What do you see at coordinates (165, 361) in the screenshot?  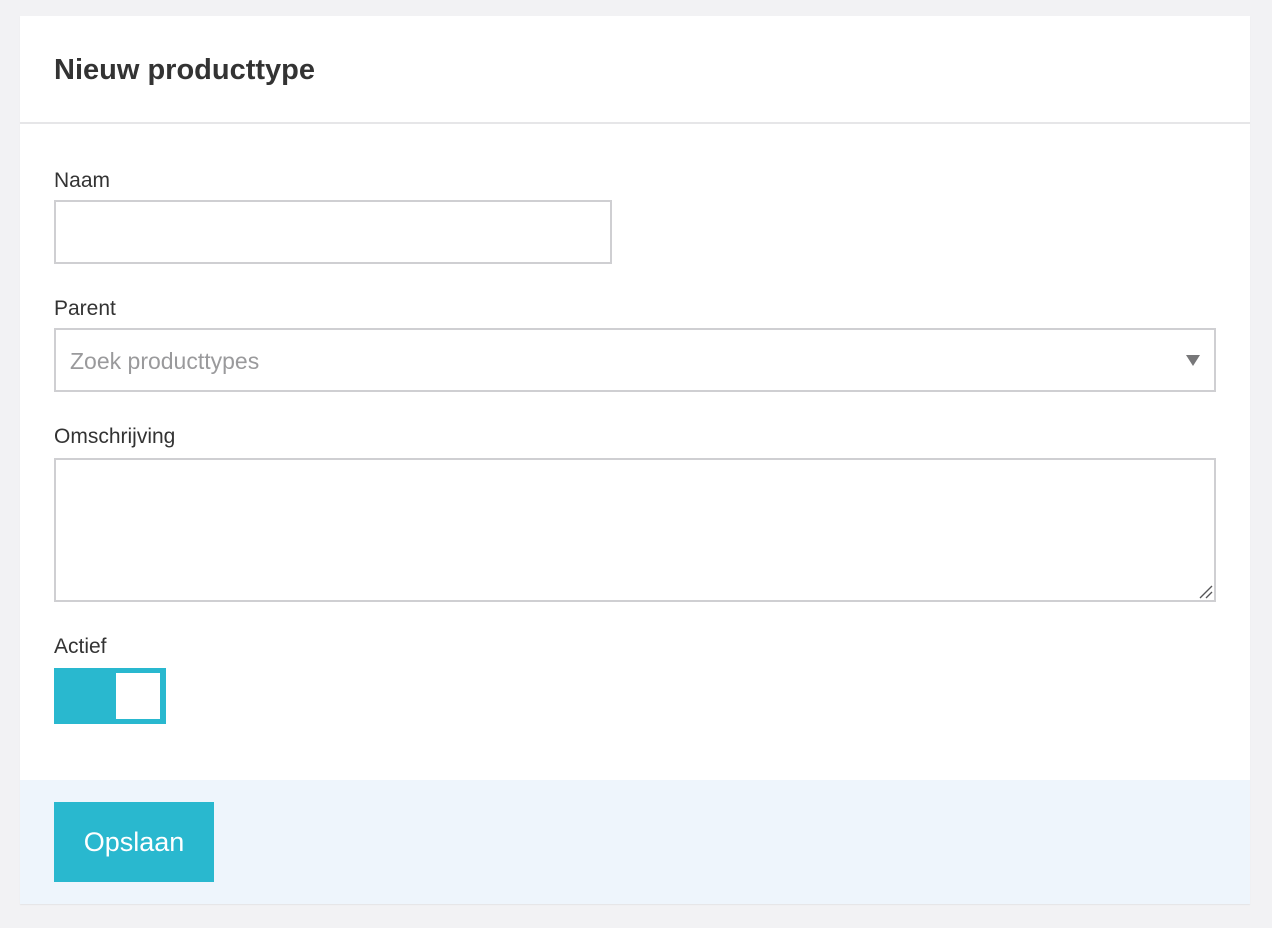 I see `parent-select-placeholder: Zoek producttypes` at bounding box center [165, 361].